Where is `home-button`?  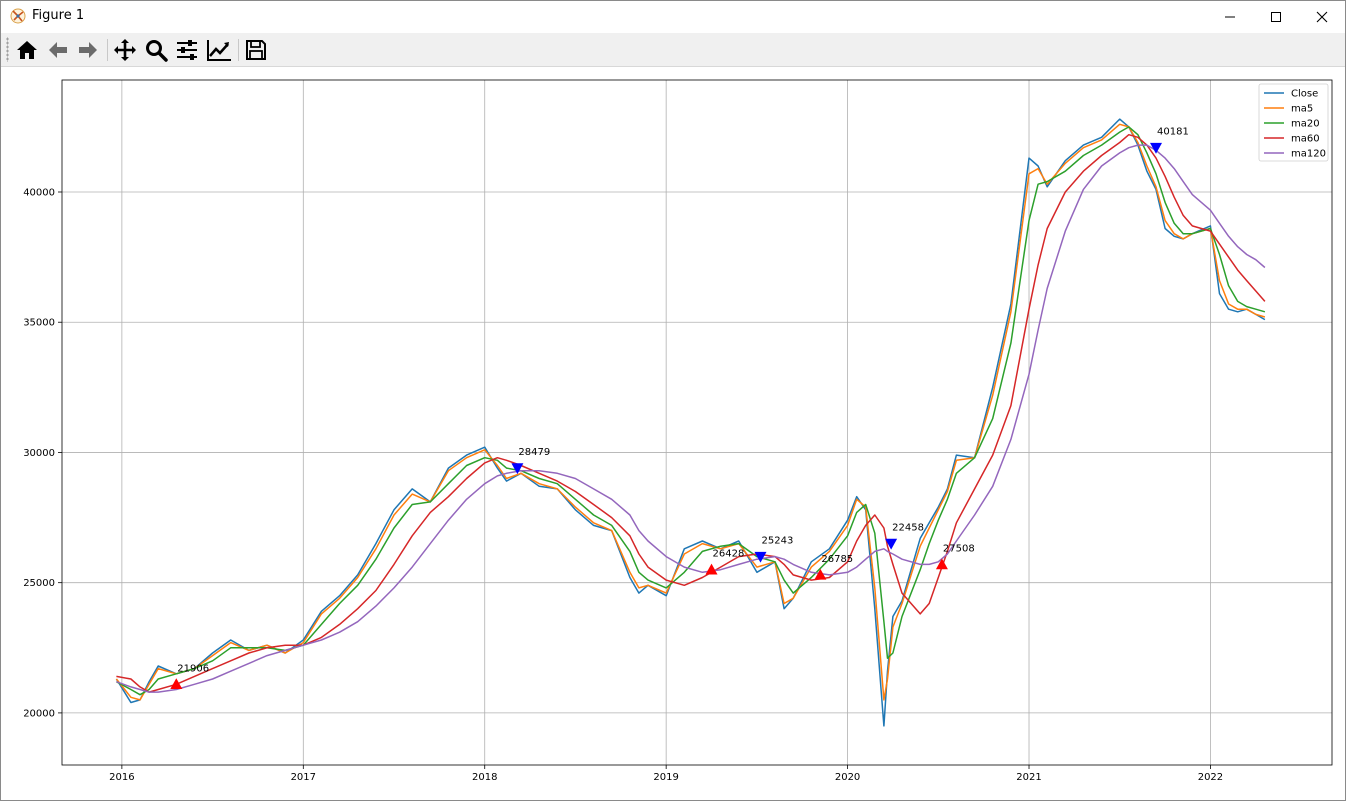 home-button is located at coordinates (27, 50).